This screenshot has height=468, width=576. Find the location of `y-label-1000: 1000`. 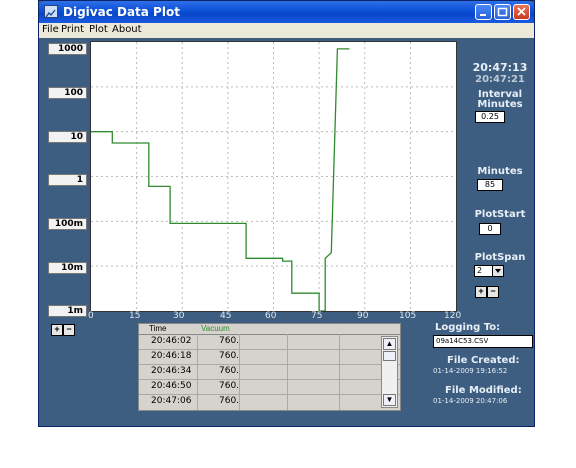

y-label-1000: 1000 is located at coordinates (67, 49).